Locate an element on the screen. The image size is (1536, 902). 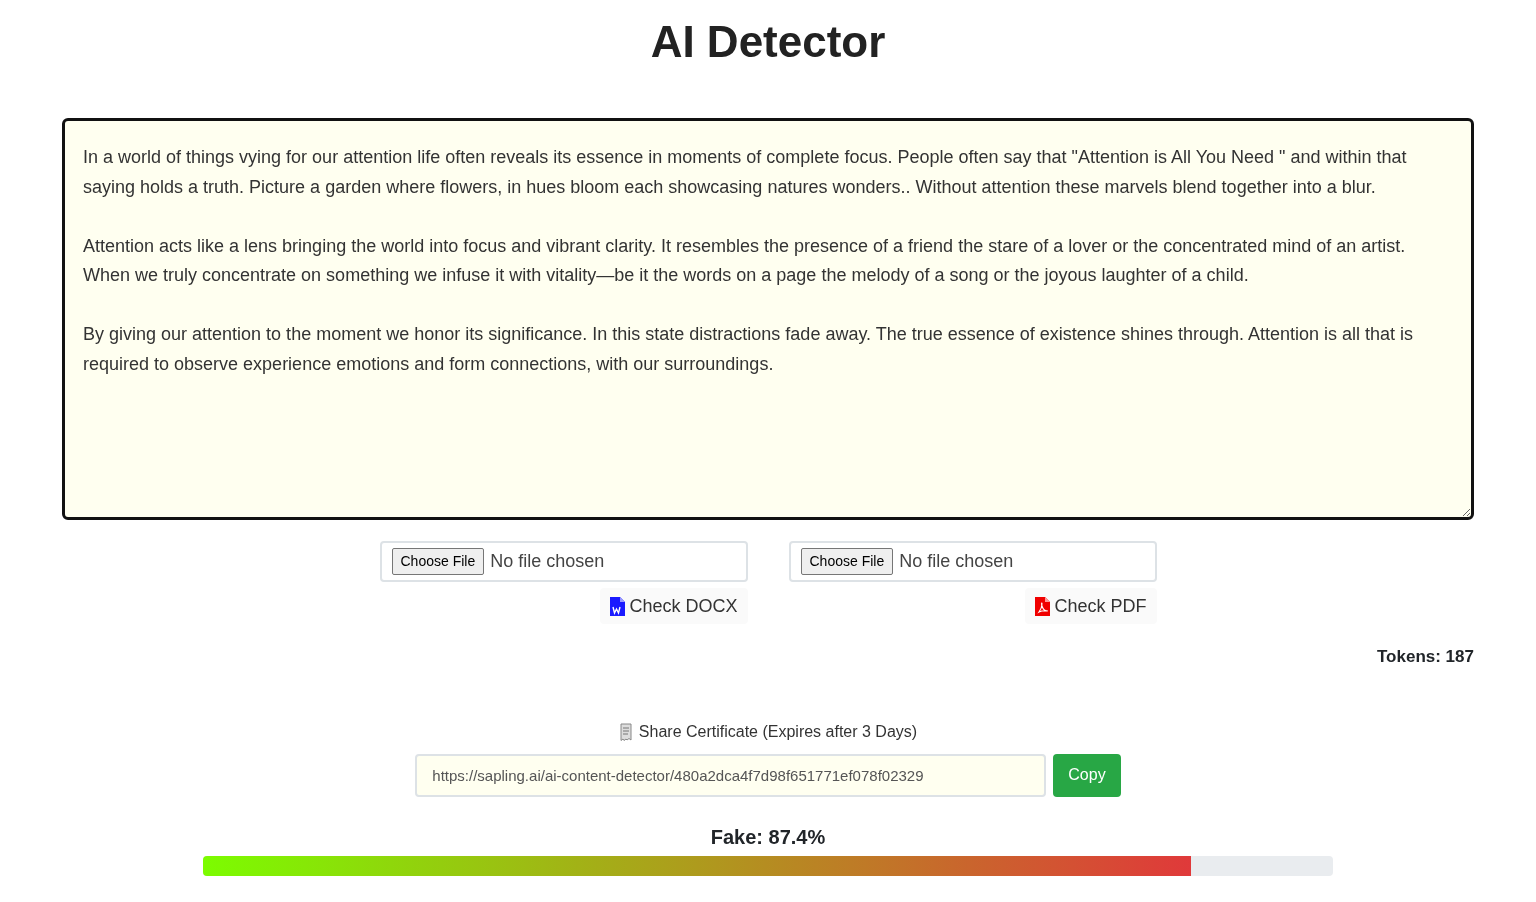
url-field: https://sapling.ai/ai-content-detector/480a2dca4f7d98f651771ef078f02329 is located at coordinates (731, 775).